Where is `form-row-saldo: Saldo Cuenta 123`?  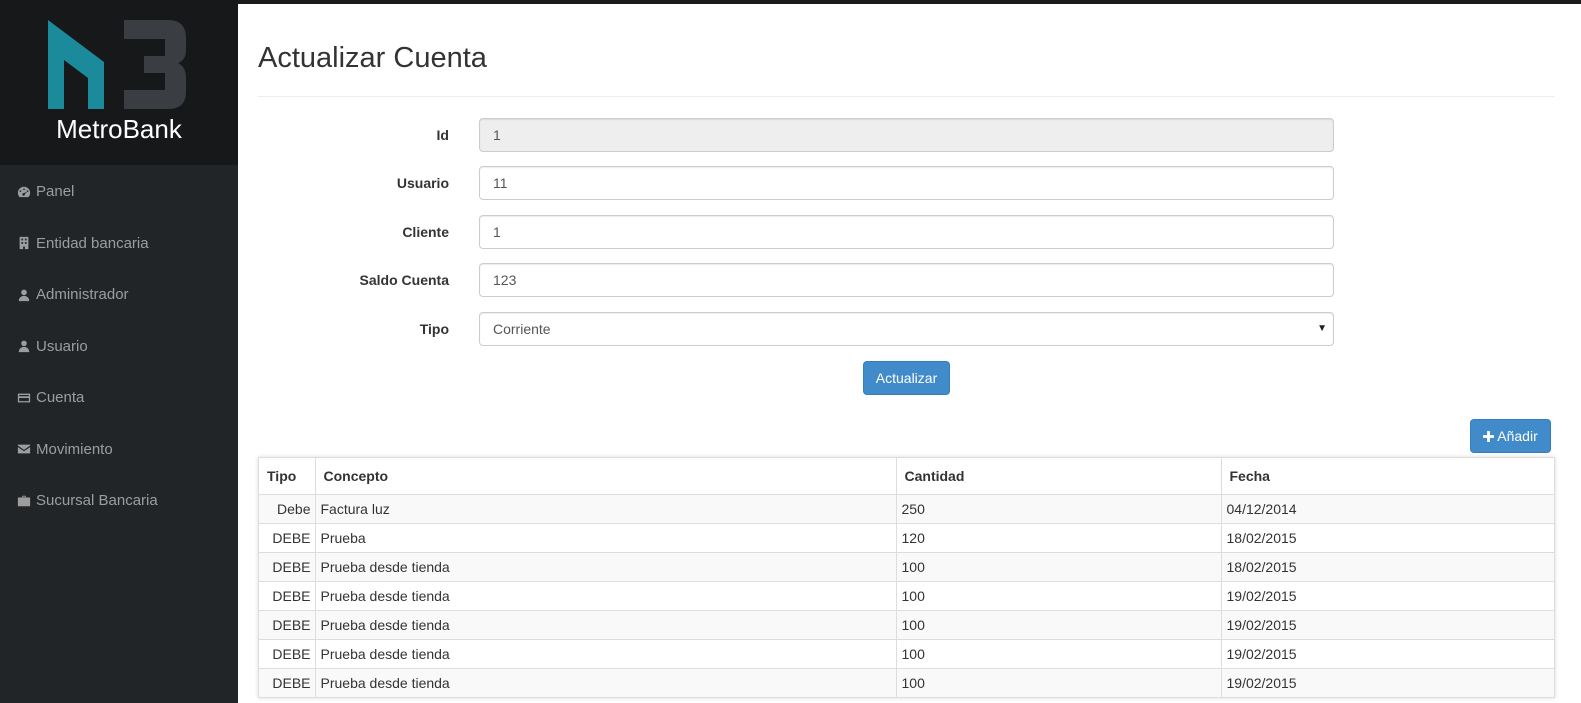
form-row-saldo: Saldo Cuenta 123 is located at coordinates (906, 280).